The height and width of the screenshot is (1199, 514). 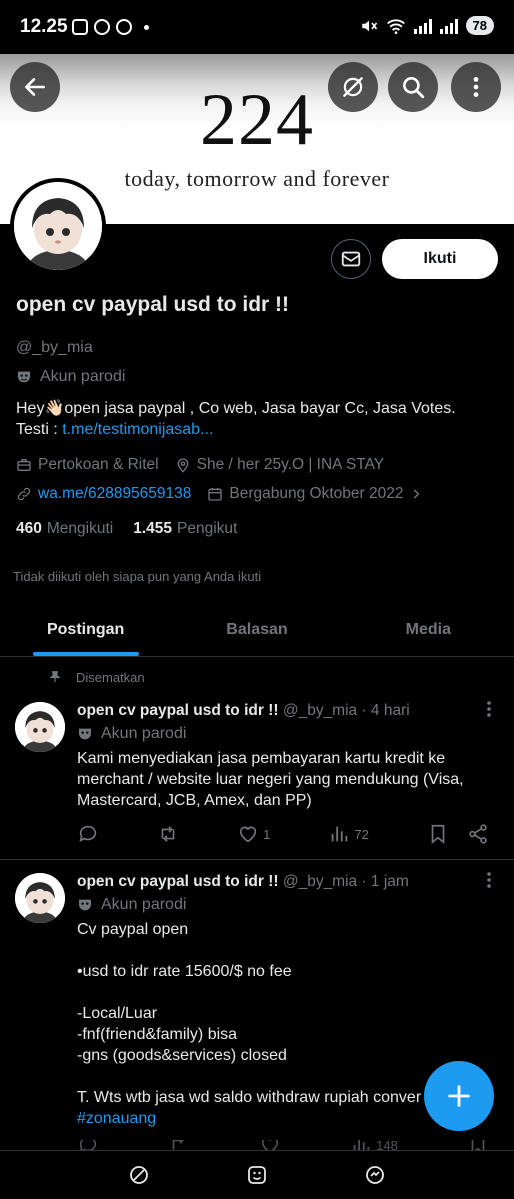 What do you see at coordinates (144, 904) in the screenshot?
I see `post-parody-text: Akun parodi` at bounding box center [144, 904].